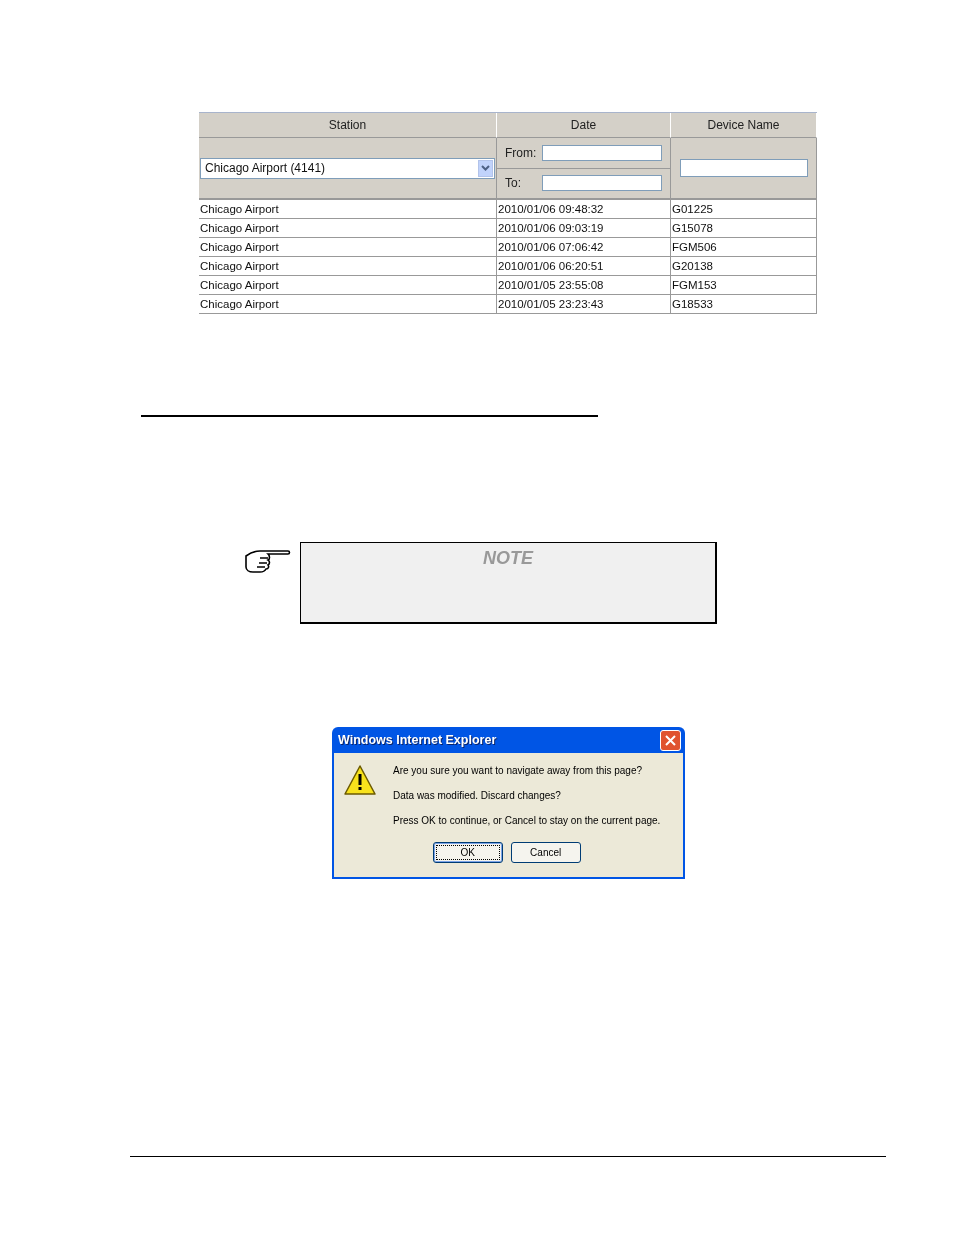  Describe the element at coordinates (527, 821) in the screenshot. I see `dialog-message: Press OK to continue, or Cancel to stay on the current page.` at that location.